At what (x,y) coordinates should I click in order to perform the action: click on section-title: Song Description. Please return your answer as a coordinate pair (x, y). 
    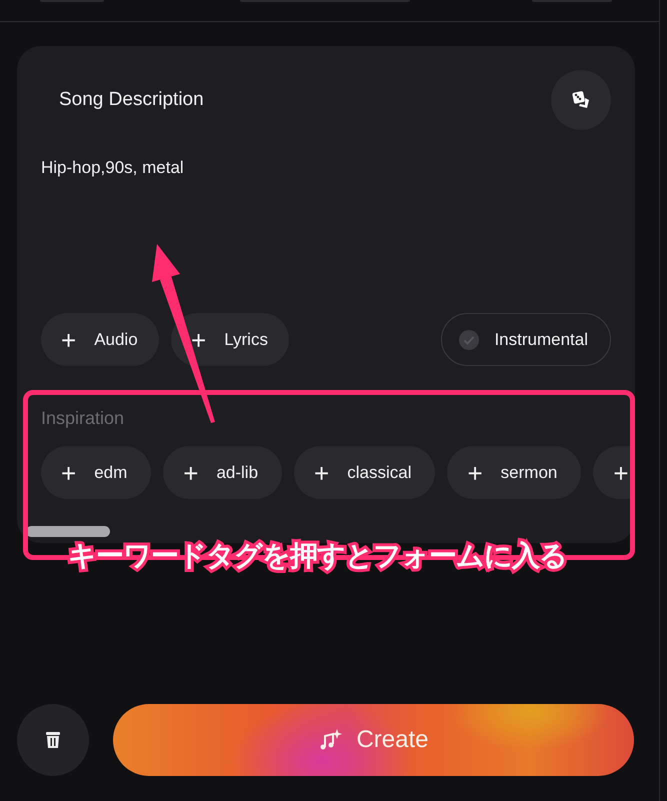
    Looking at the image, I should click on (131, 100).